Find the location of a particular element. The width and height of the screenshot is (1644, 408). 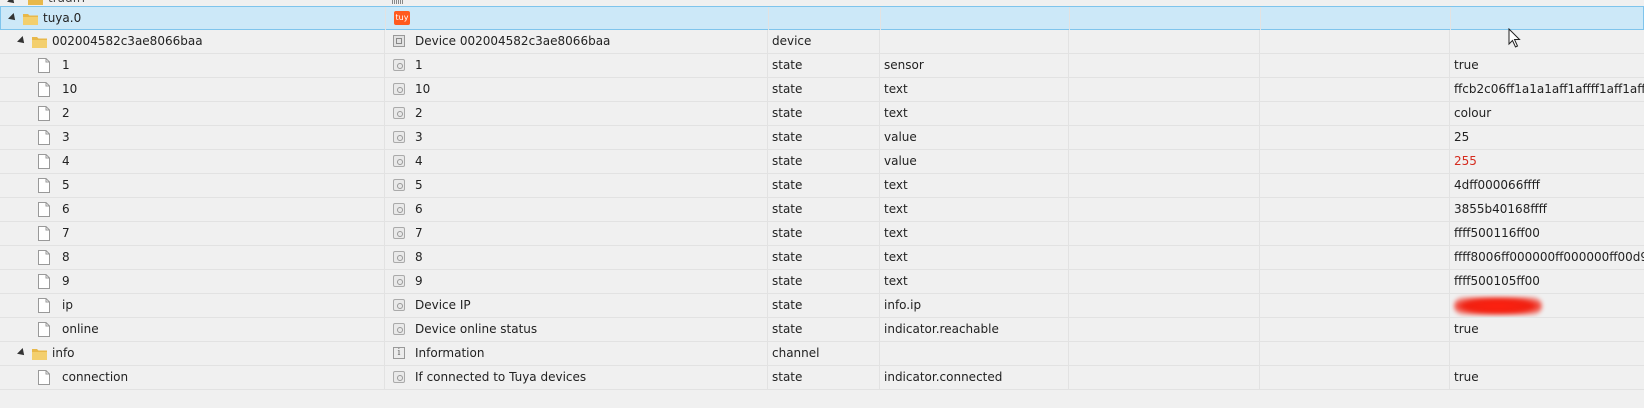

value-cell: 4dff000066ffff is located at coordinates (1547, 185).